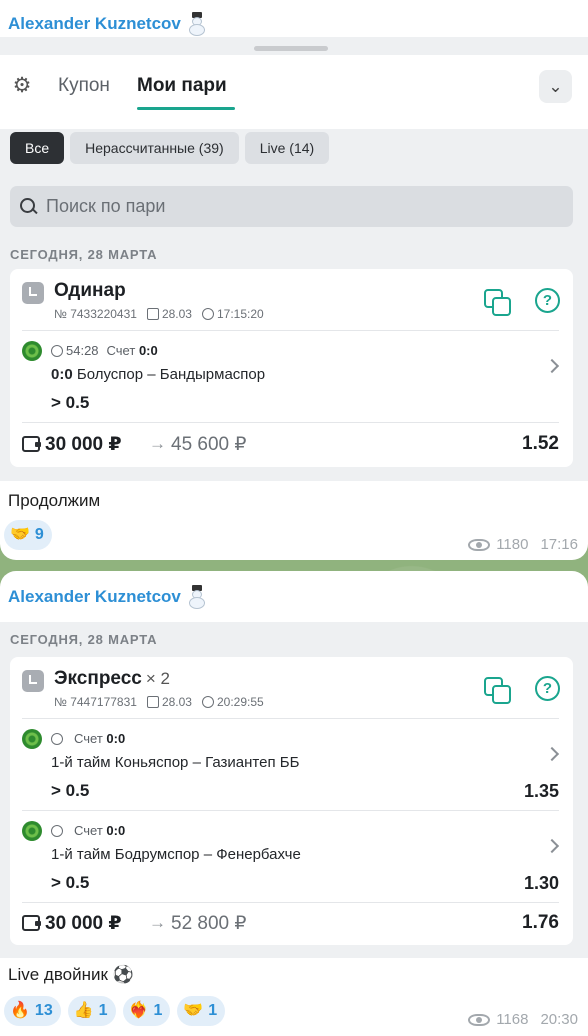 Image resolution: width=588 pixels, height=1036 pixels. I want to click on reaction-thumbs-up: 👍 1, so click(91, 1011).